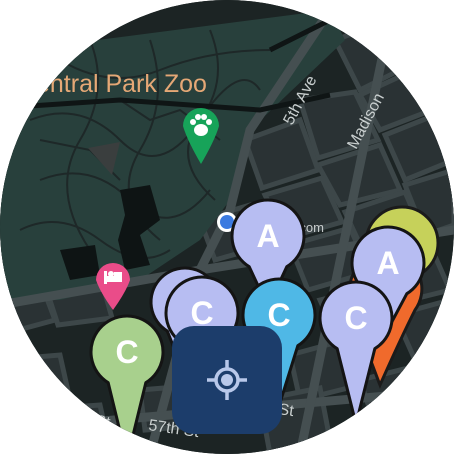 The height and width of the screenshot is (454, 454). Describe the element at coordinates (121, 84) in the screenshot. I see `poi-label-central-park-zoo: entral Park Zoo` at that location.